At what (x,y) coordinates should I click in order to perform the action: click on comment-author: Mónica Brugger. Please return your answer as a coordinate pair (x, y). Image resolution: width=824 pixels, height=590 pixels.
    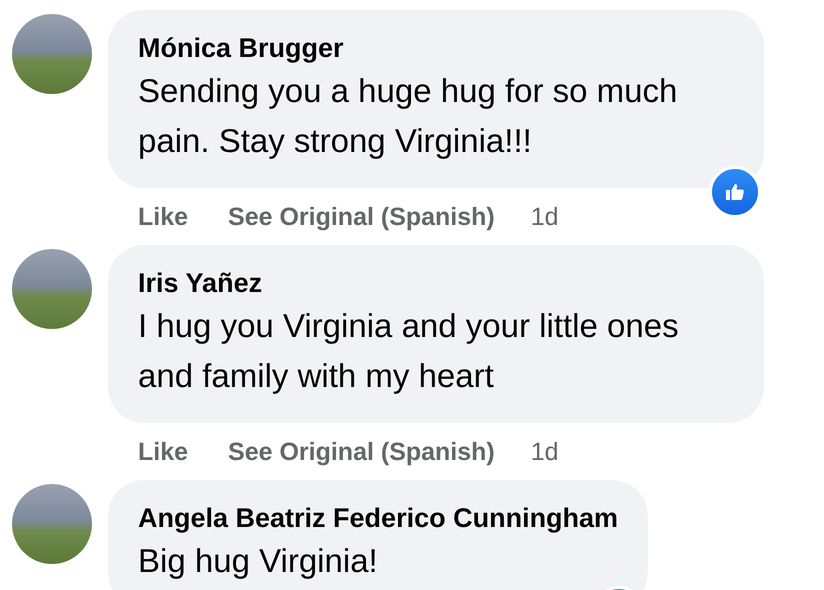
    Looking at the image, I should click on (436, 48).